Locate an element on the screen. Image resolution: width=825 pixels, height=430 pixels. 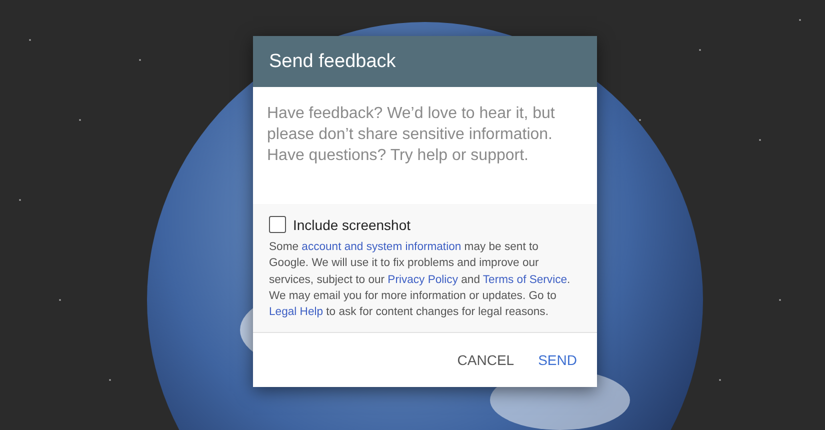
link: Privacy Policy is located at coordinates (423, 280).